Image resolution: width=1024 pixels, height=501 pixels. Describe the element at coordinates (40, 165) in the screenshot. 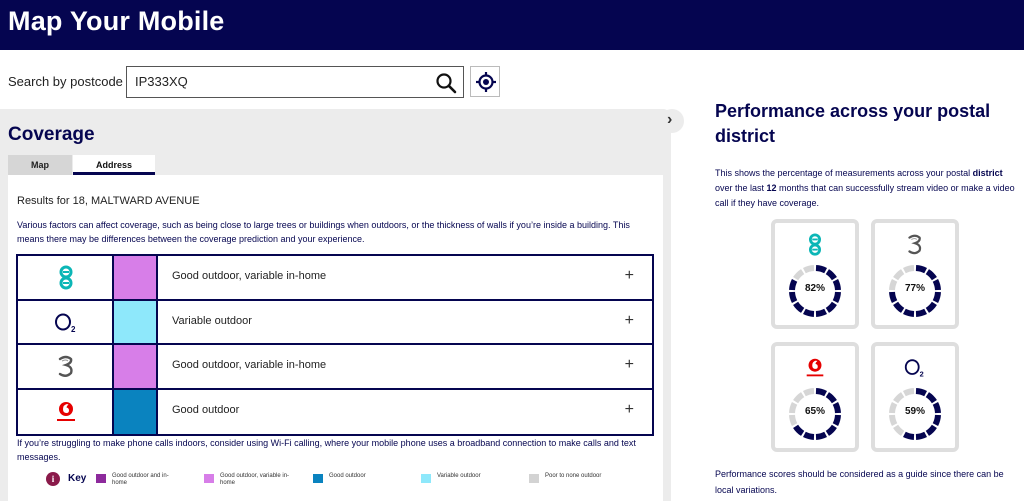

I see `tab-map: Map` at that location.